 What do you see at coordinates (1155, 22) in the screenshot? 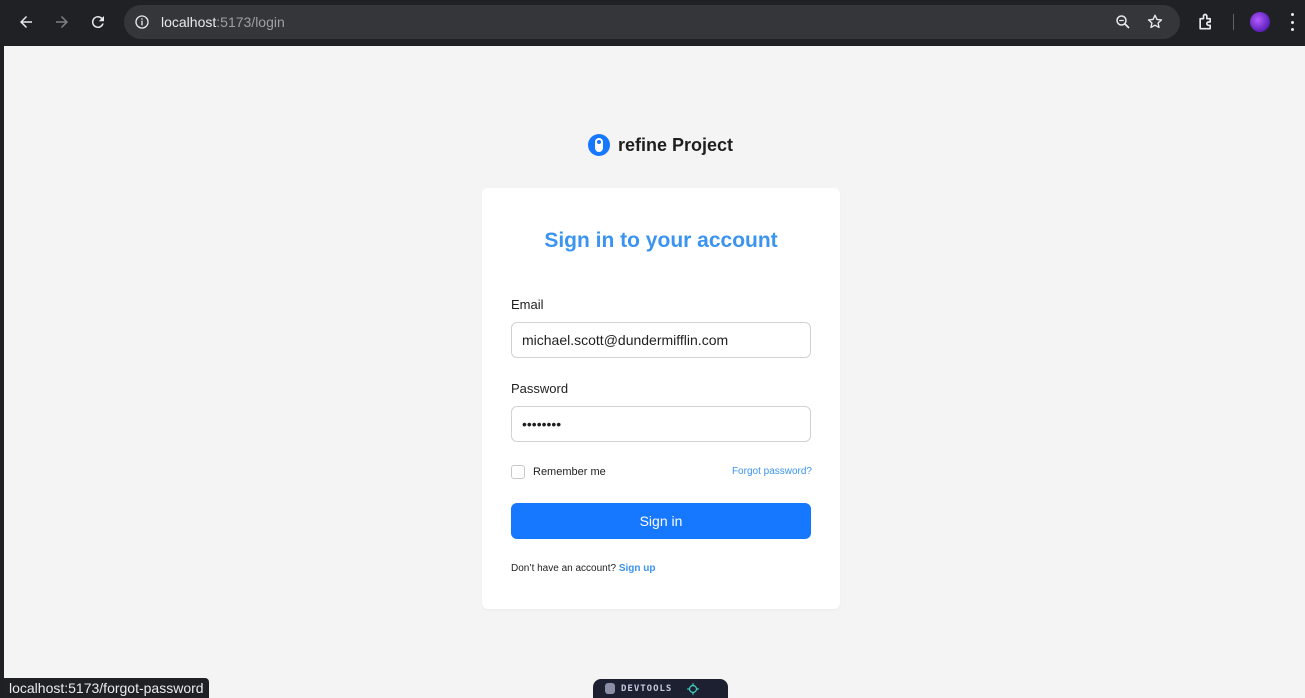
I see `bookmark-star-icon` at bounding box center [1155, 22].